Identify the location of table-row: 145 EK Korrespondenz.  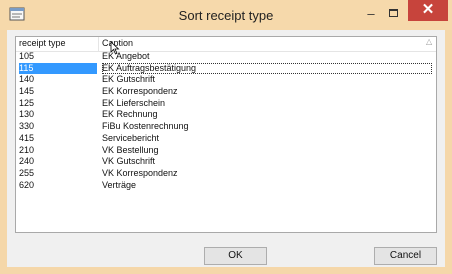
(226, 92).